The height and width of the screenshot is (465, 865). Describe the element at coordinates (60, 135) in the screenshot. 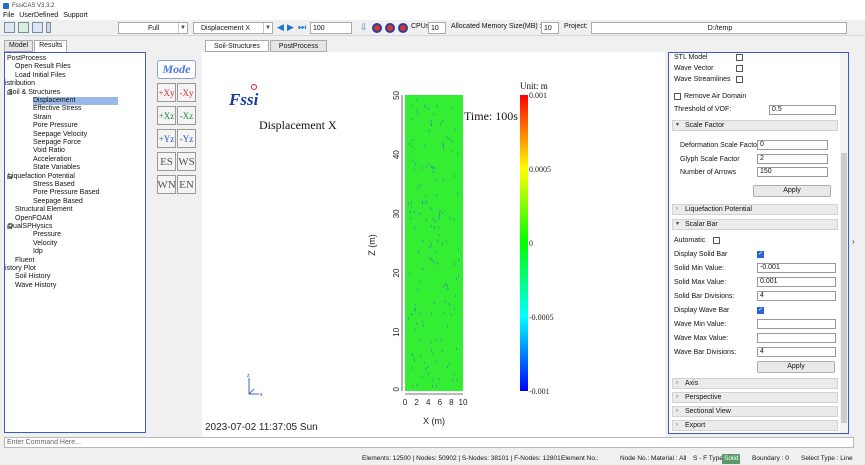

I see `tree-node-seepage-velocity: Seepage Velocity` at that location.